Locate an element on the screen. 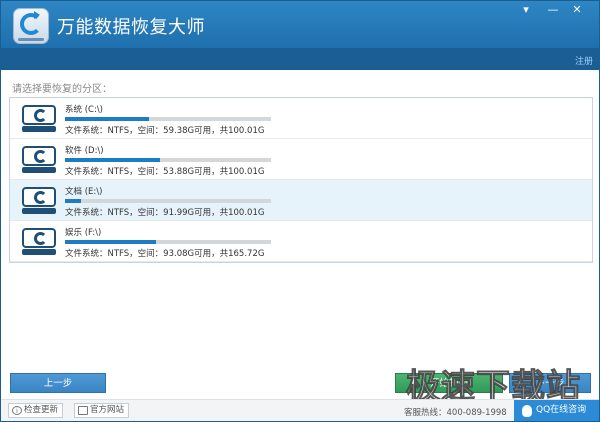 The image size is (600, 422). qq-support-label: QQ在线咨询 is located at coordinates (561, 410).